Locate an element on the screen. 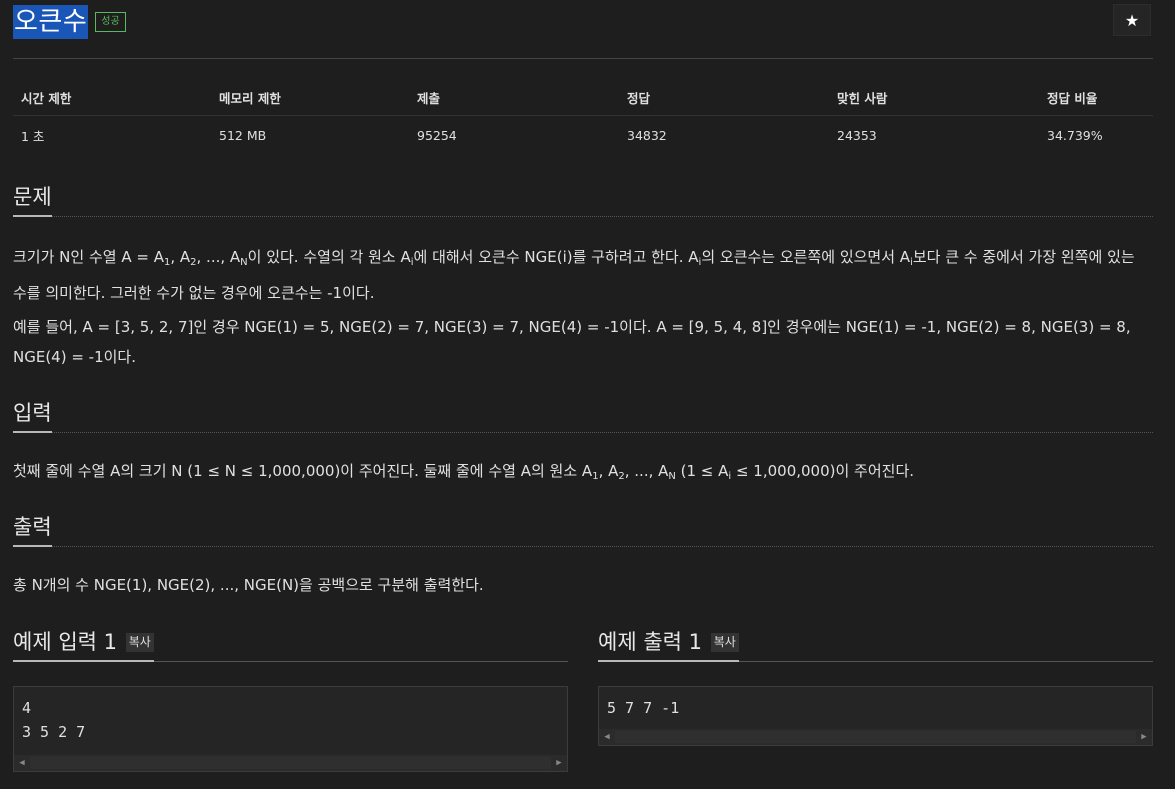 The width and height of the screenshot is (1175, 789). title-divider is located at coordinates (583, 58).